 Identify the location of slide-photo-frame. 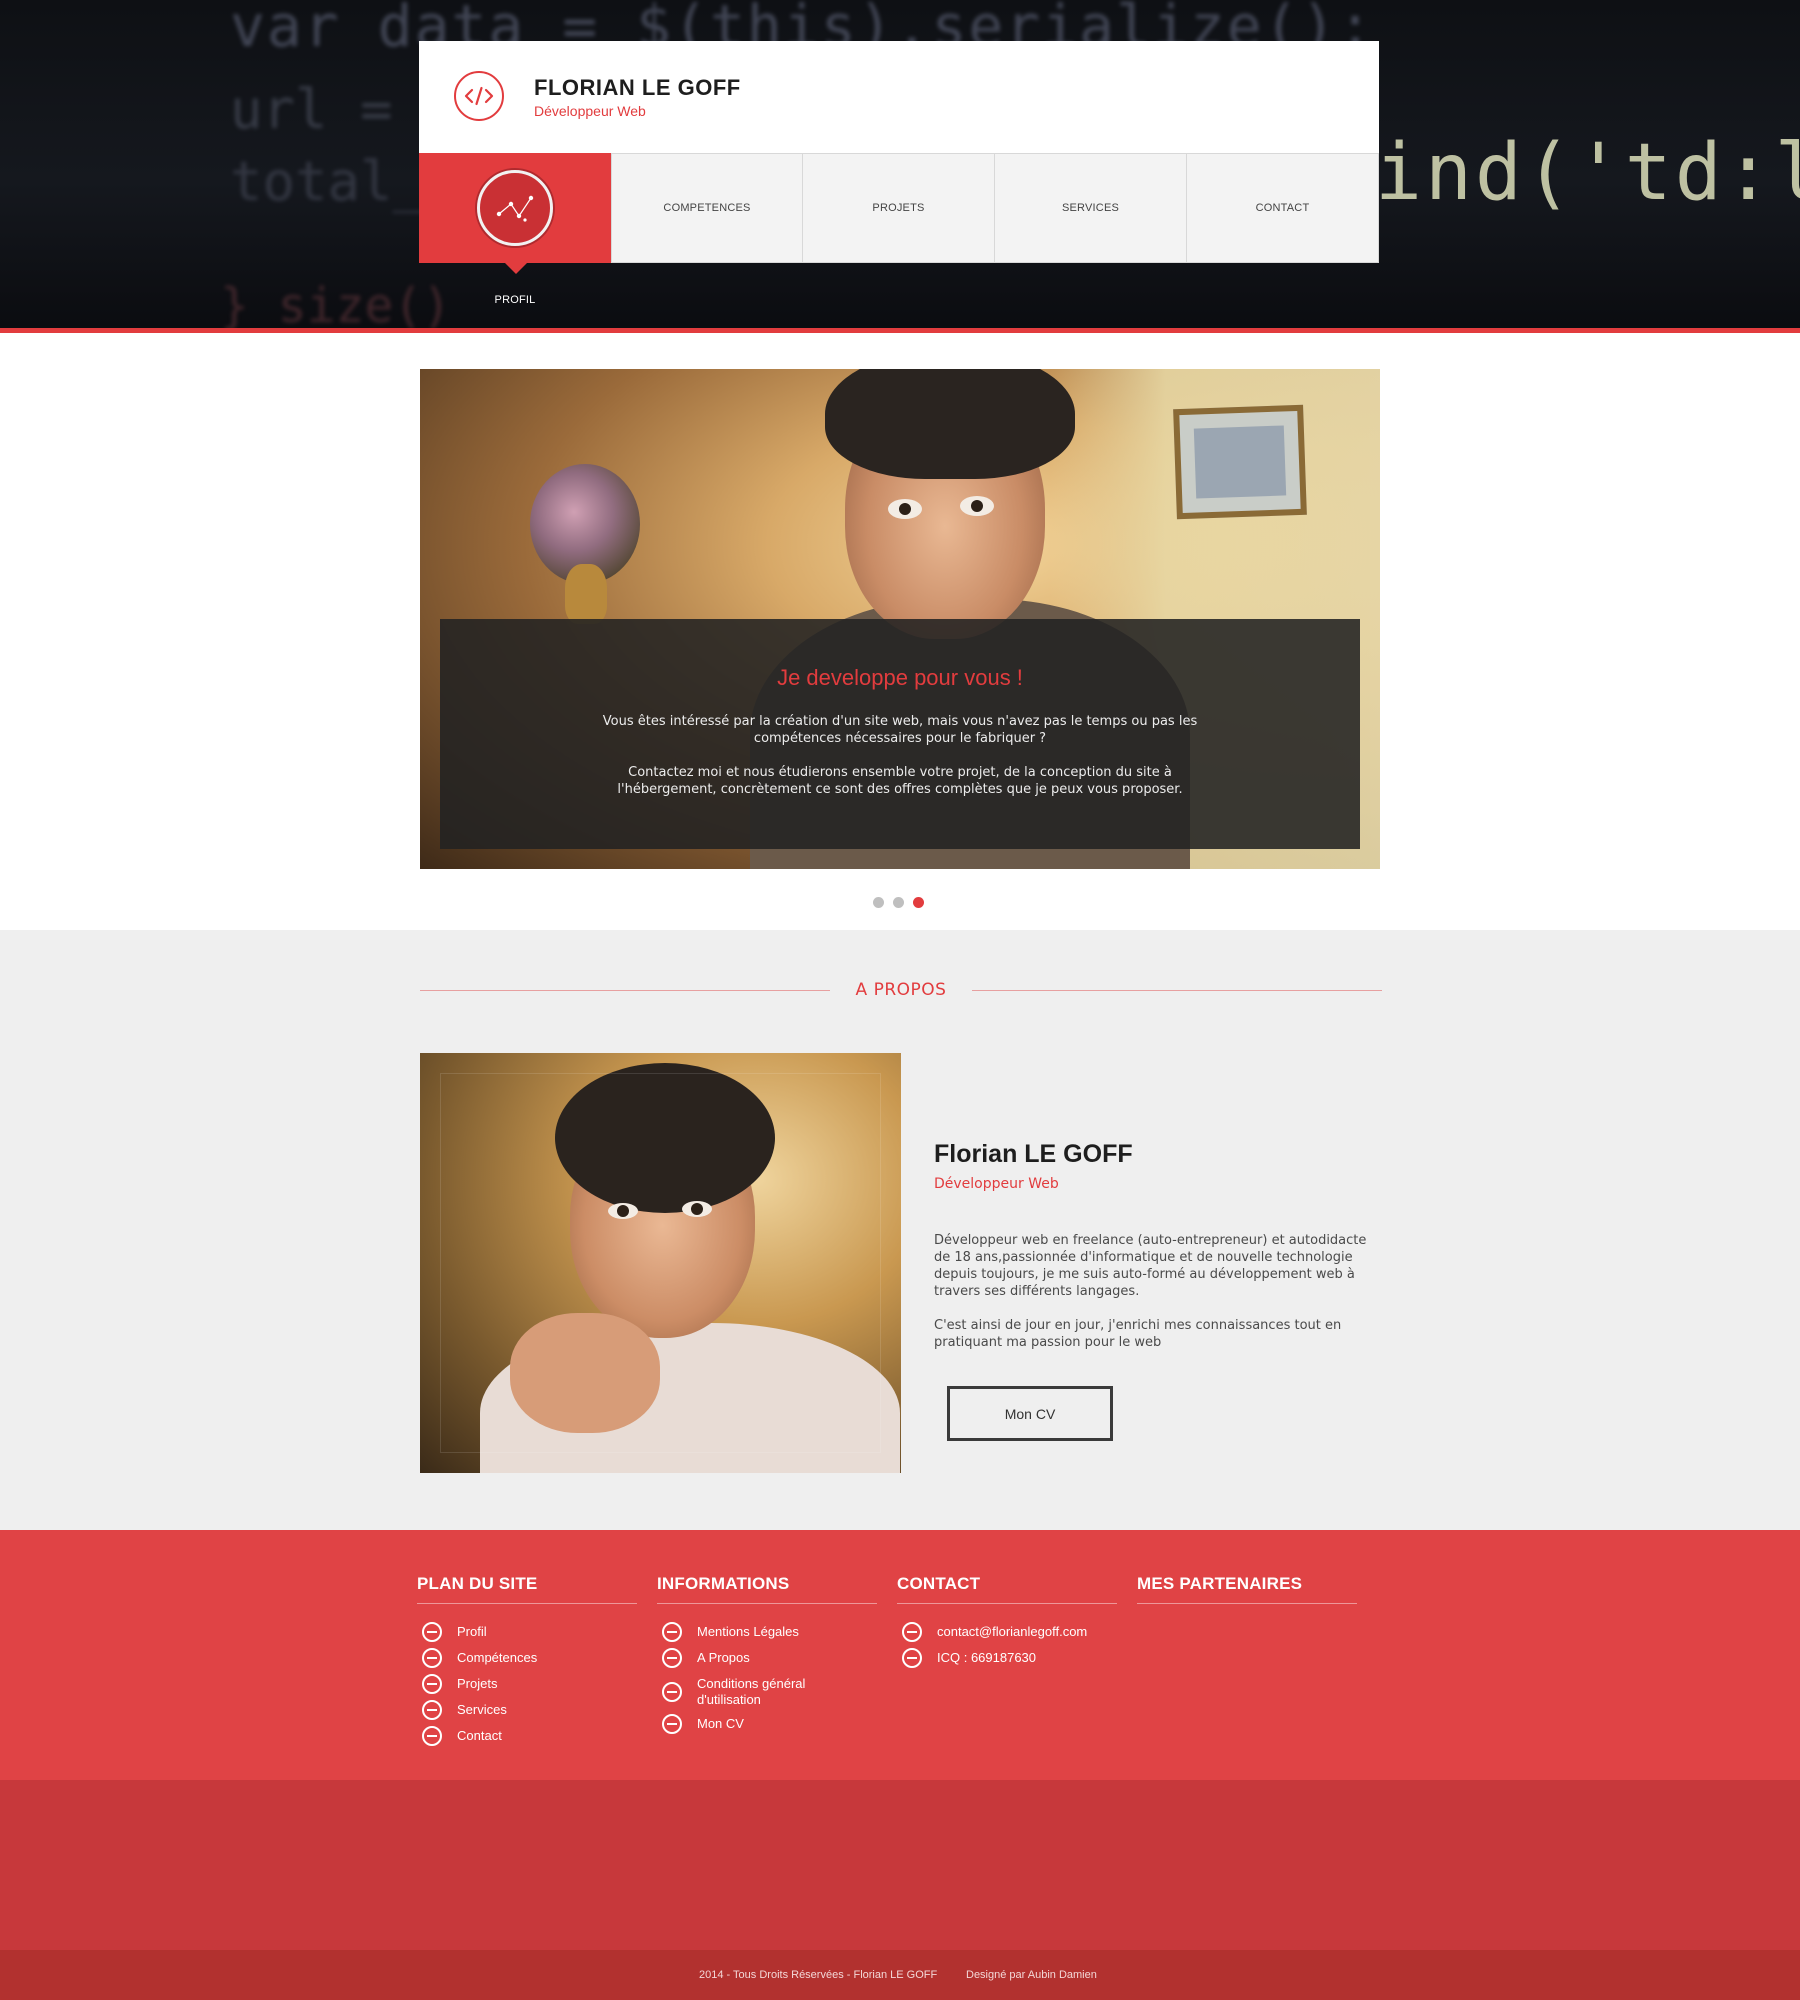
(1240, 462).